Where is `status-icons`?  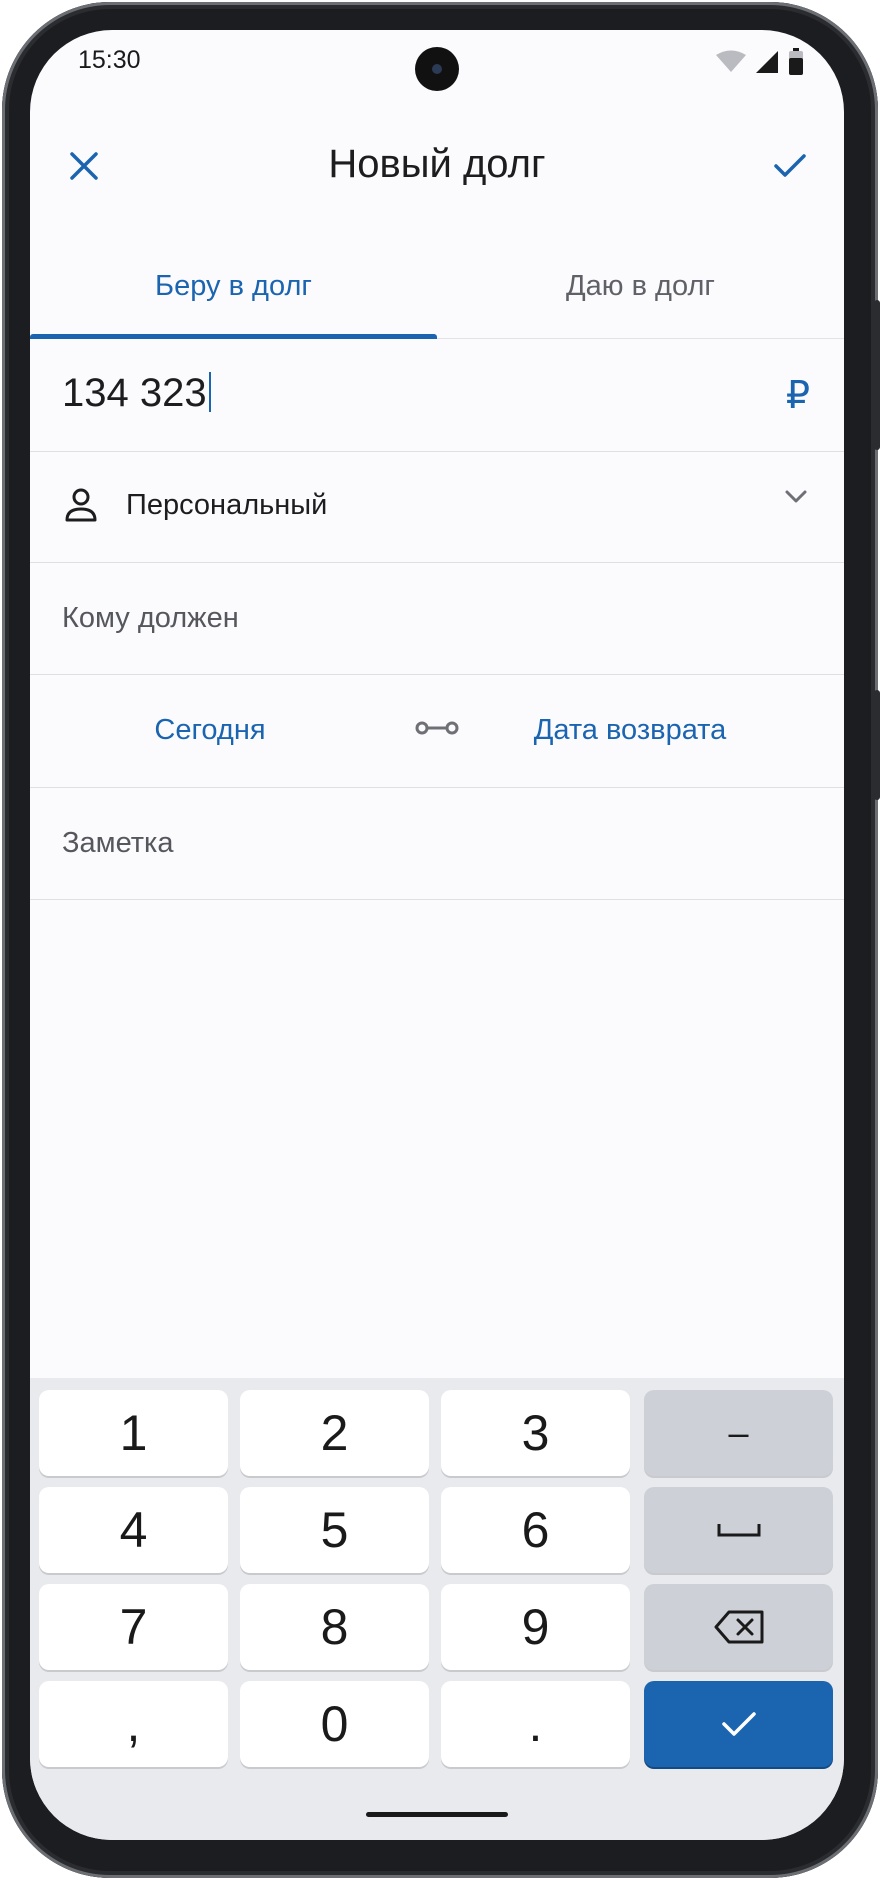
status-icons is located at coordinates (760, 62).